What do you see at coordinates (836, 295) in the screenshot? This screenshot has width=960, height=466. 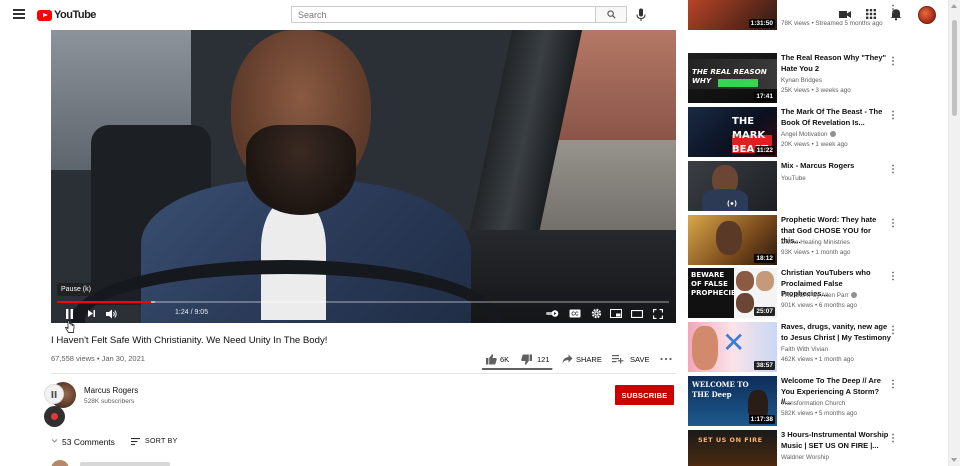 I see `recommendation-channel: THE BEAT by Allen Parr` at bounding box center [836, 295].